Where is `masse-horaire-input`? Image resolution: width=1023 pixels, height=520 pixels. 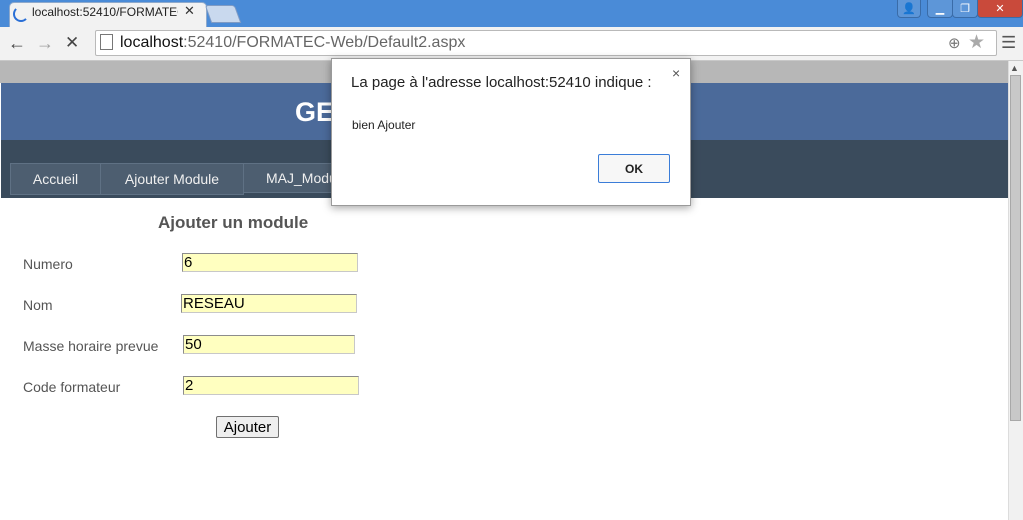 masse-horaire-input is located at coordinates (269, 344).